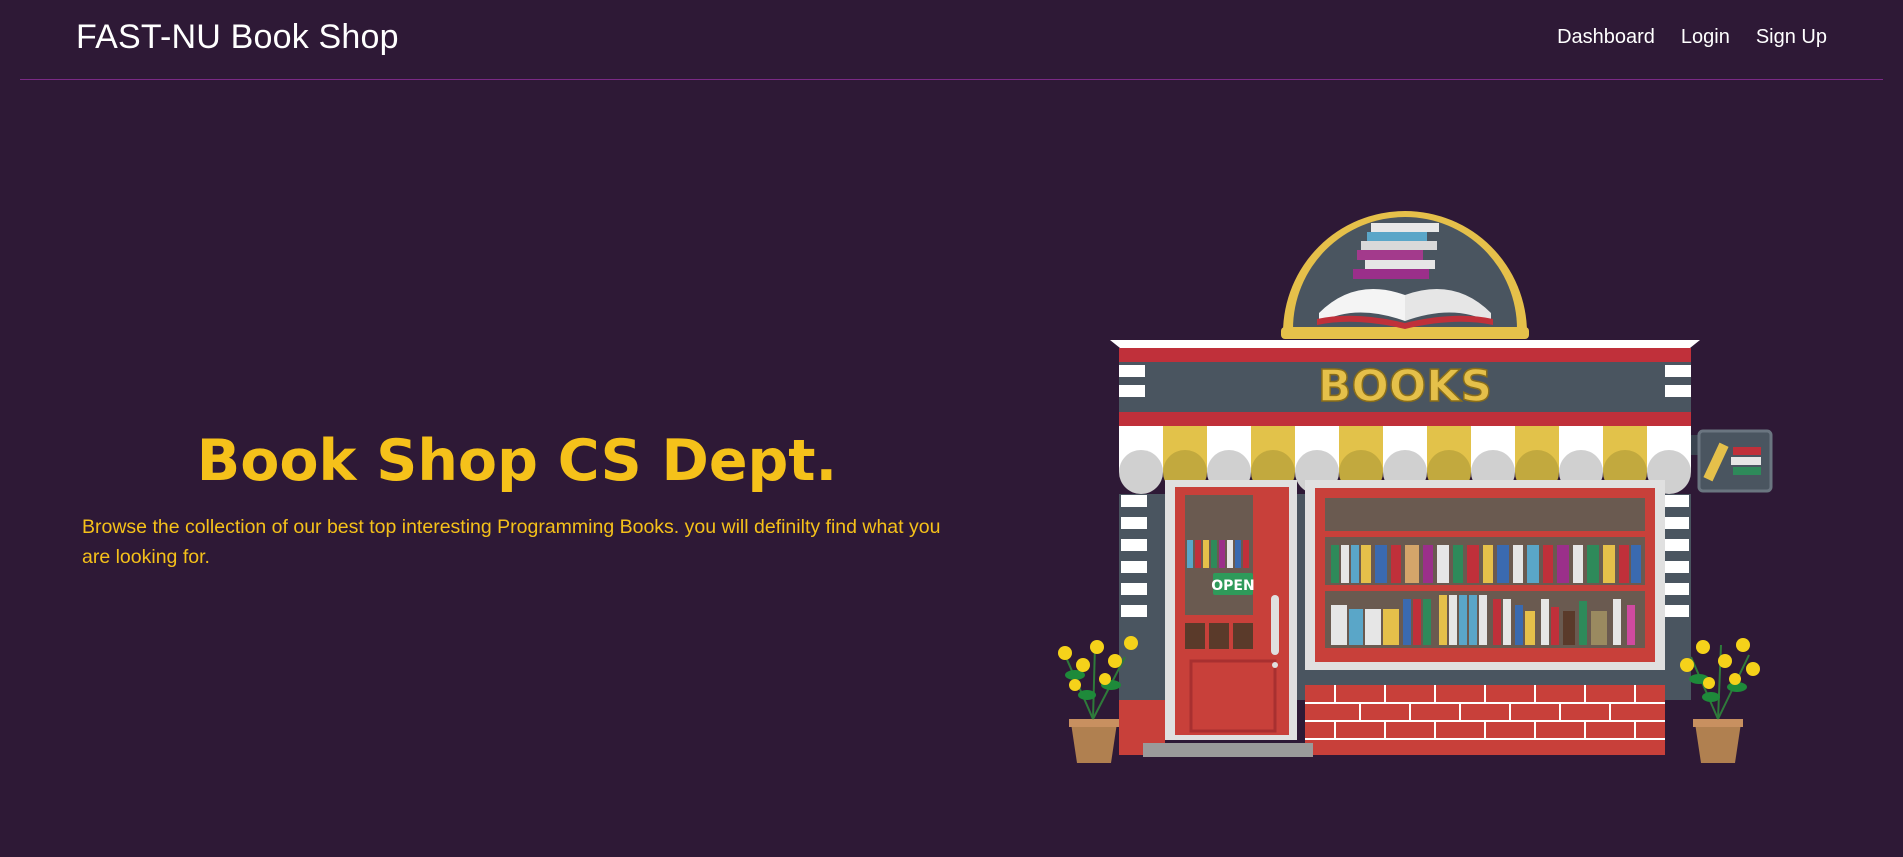  What do you see at coordinates (1485, 575) in the screenshot?
I see `book-window` at bounding box center [1485, 575].